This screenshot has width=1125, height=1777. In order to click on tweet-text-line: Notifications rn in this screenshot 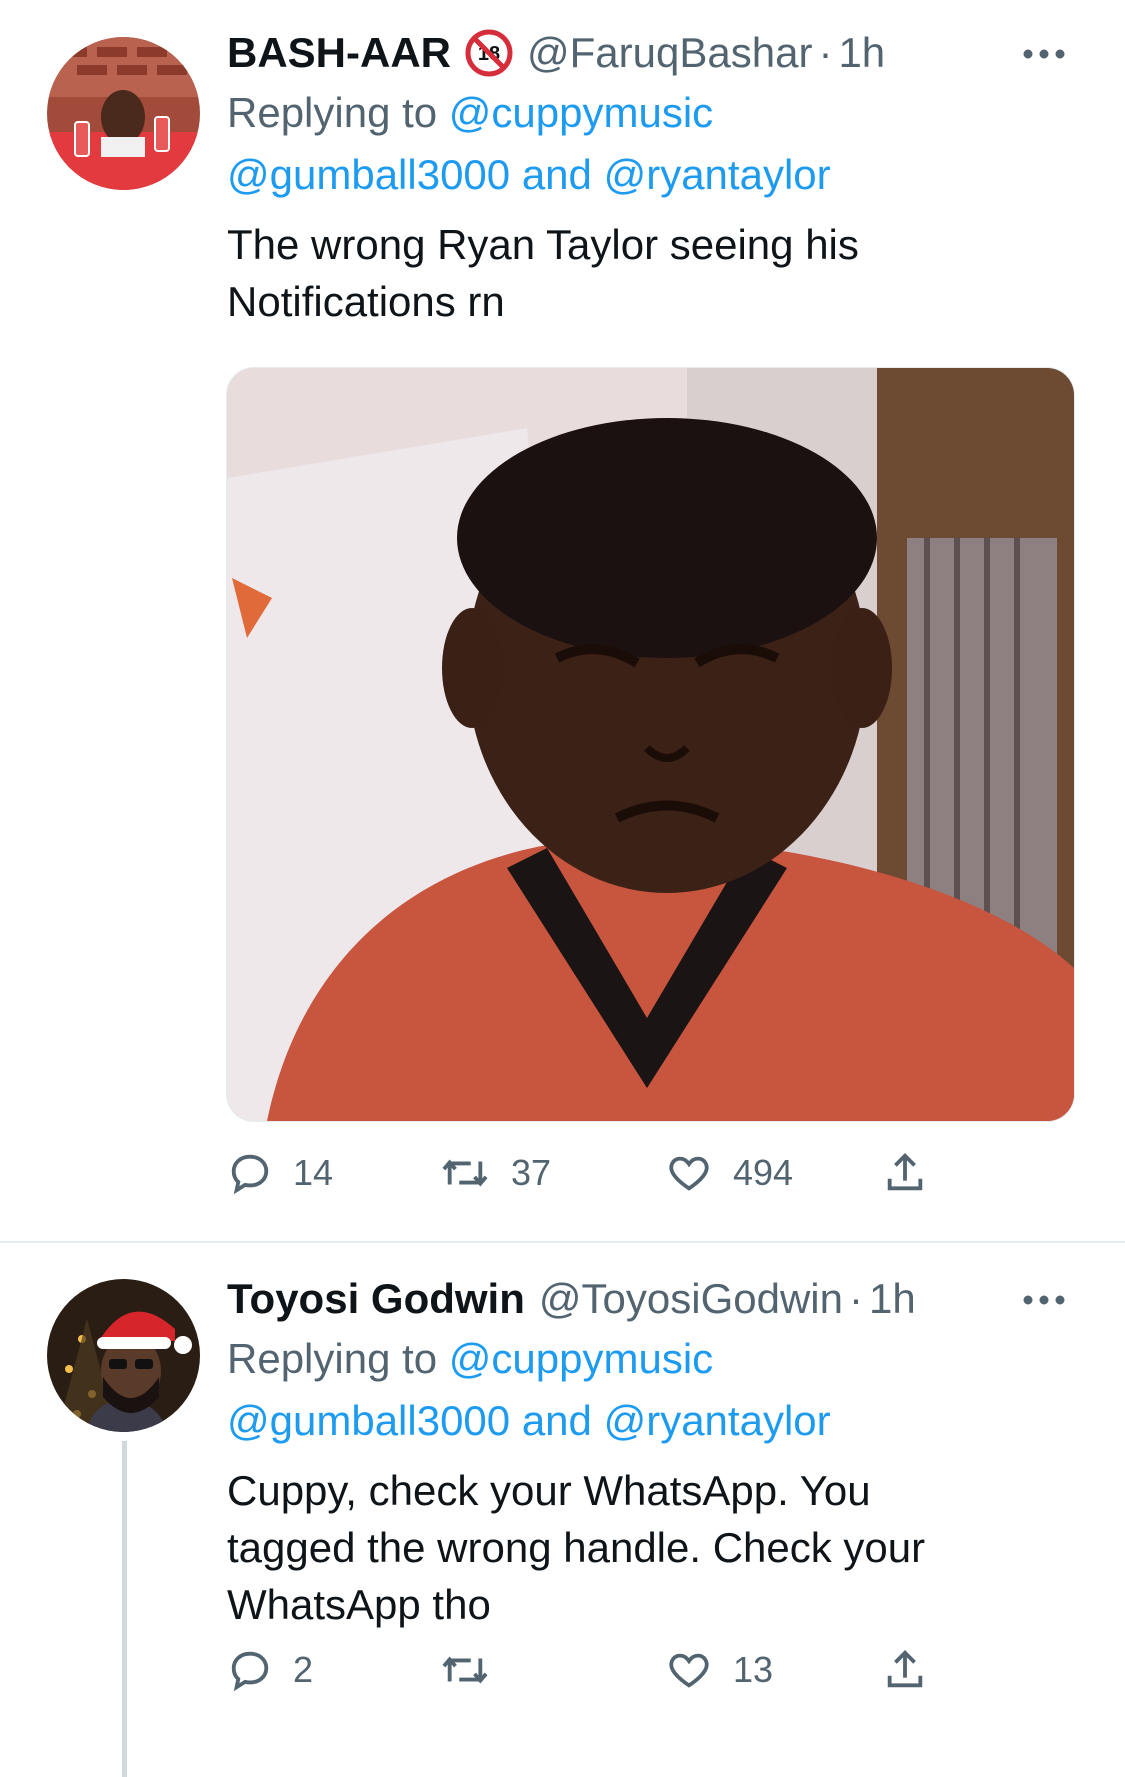, I will do `click(366, 301)`.